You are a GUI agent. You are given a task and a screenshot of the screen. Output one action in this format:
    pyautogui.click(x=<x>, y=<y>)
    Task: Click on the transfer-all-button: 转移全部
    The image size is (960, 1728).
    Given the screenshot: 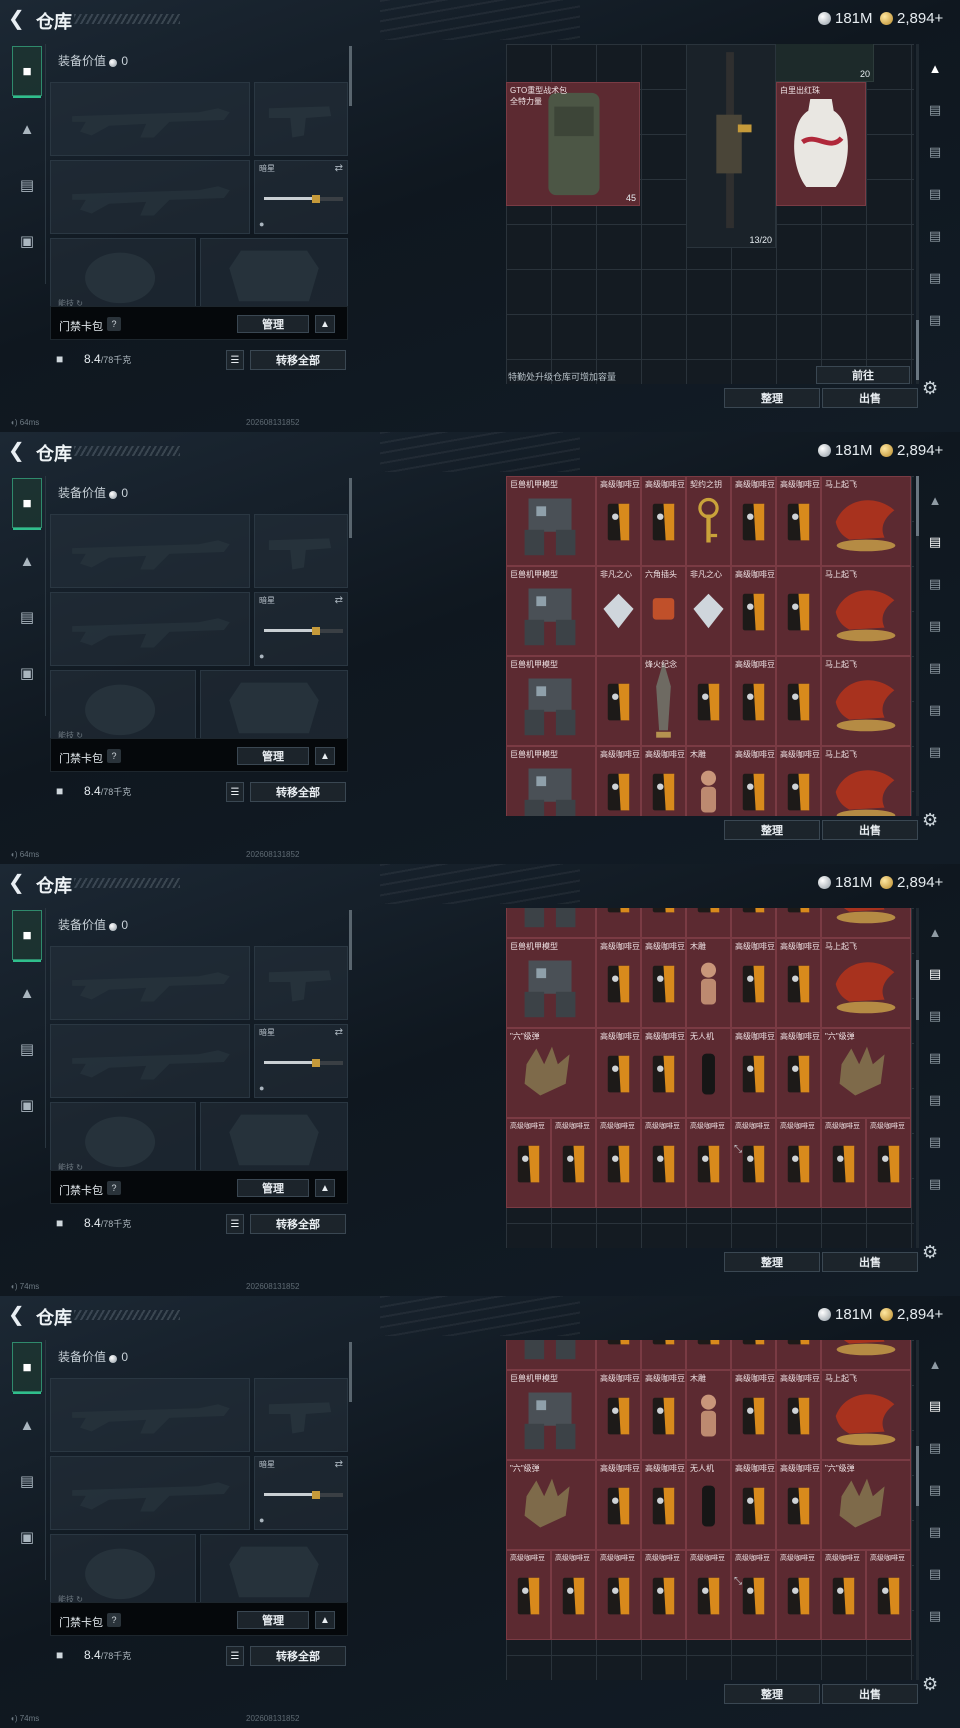 What is the action you would take?
    pyautogui.click(x=298, y=792)
    